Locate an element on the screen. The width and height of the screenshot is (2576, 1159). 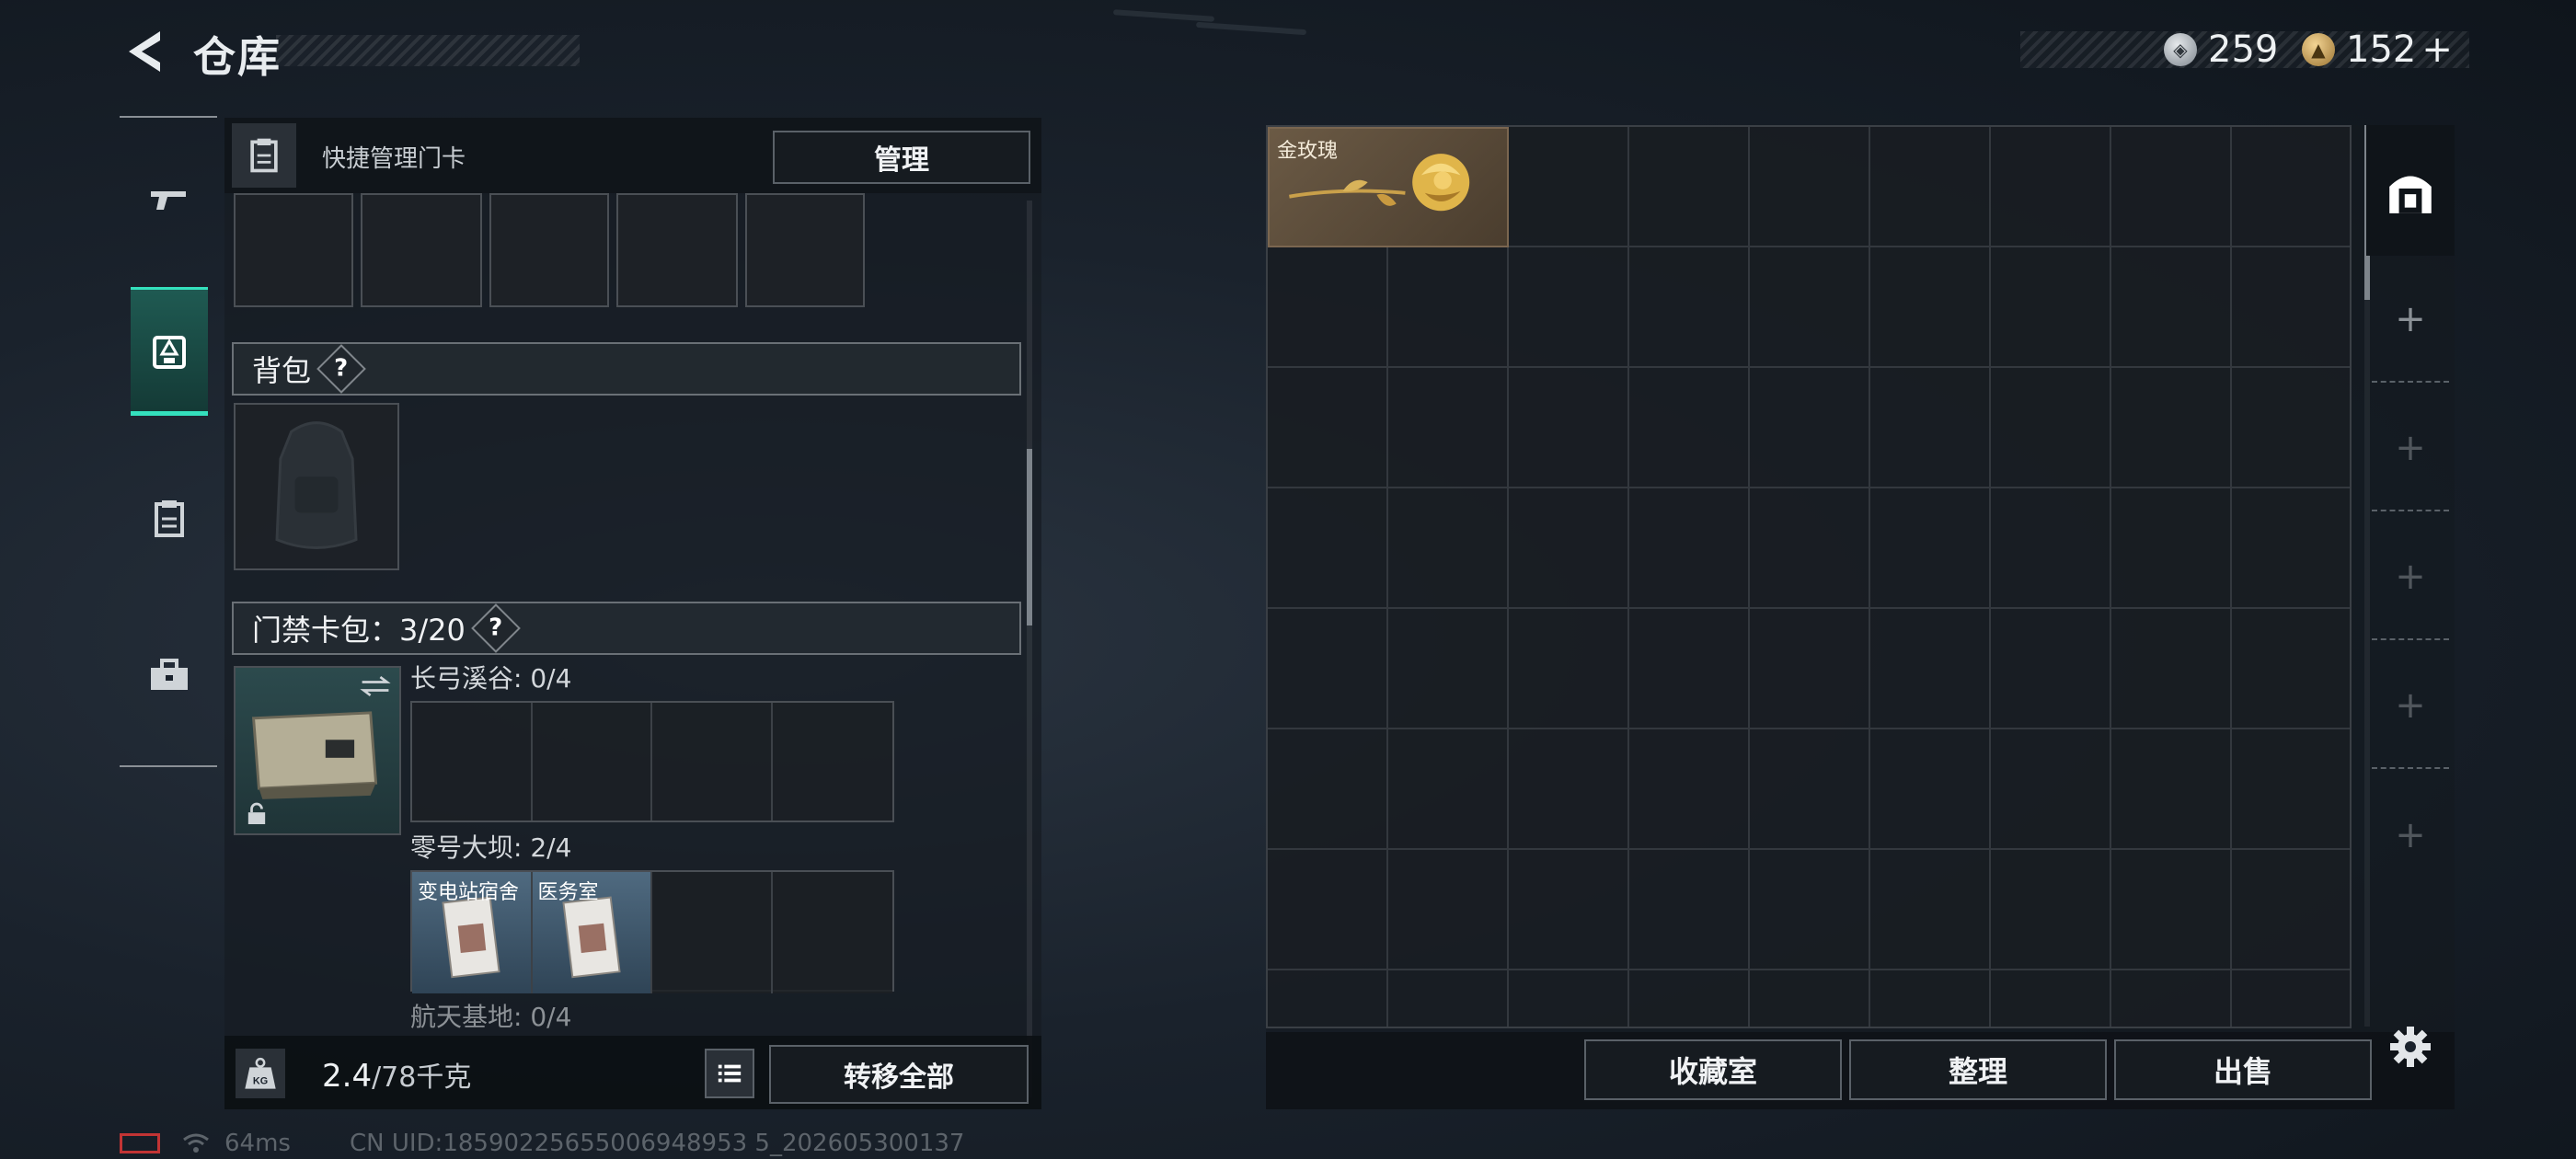
tab-toolbox is located at coordinates (169, 675).